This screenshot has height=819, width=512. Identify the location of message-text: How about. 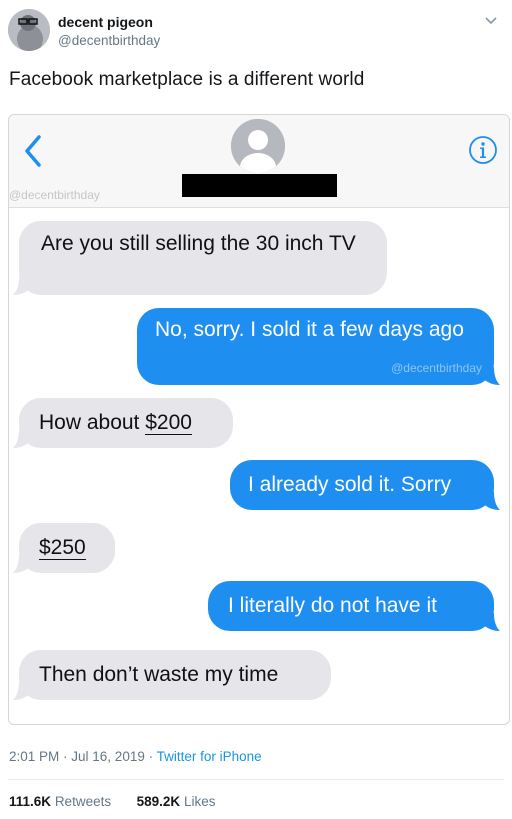
(92, 422).